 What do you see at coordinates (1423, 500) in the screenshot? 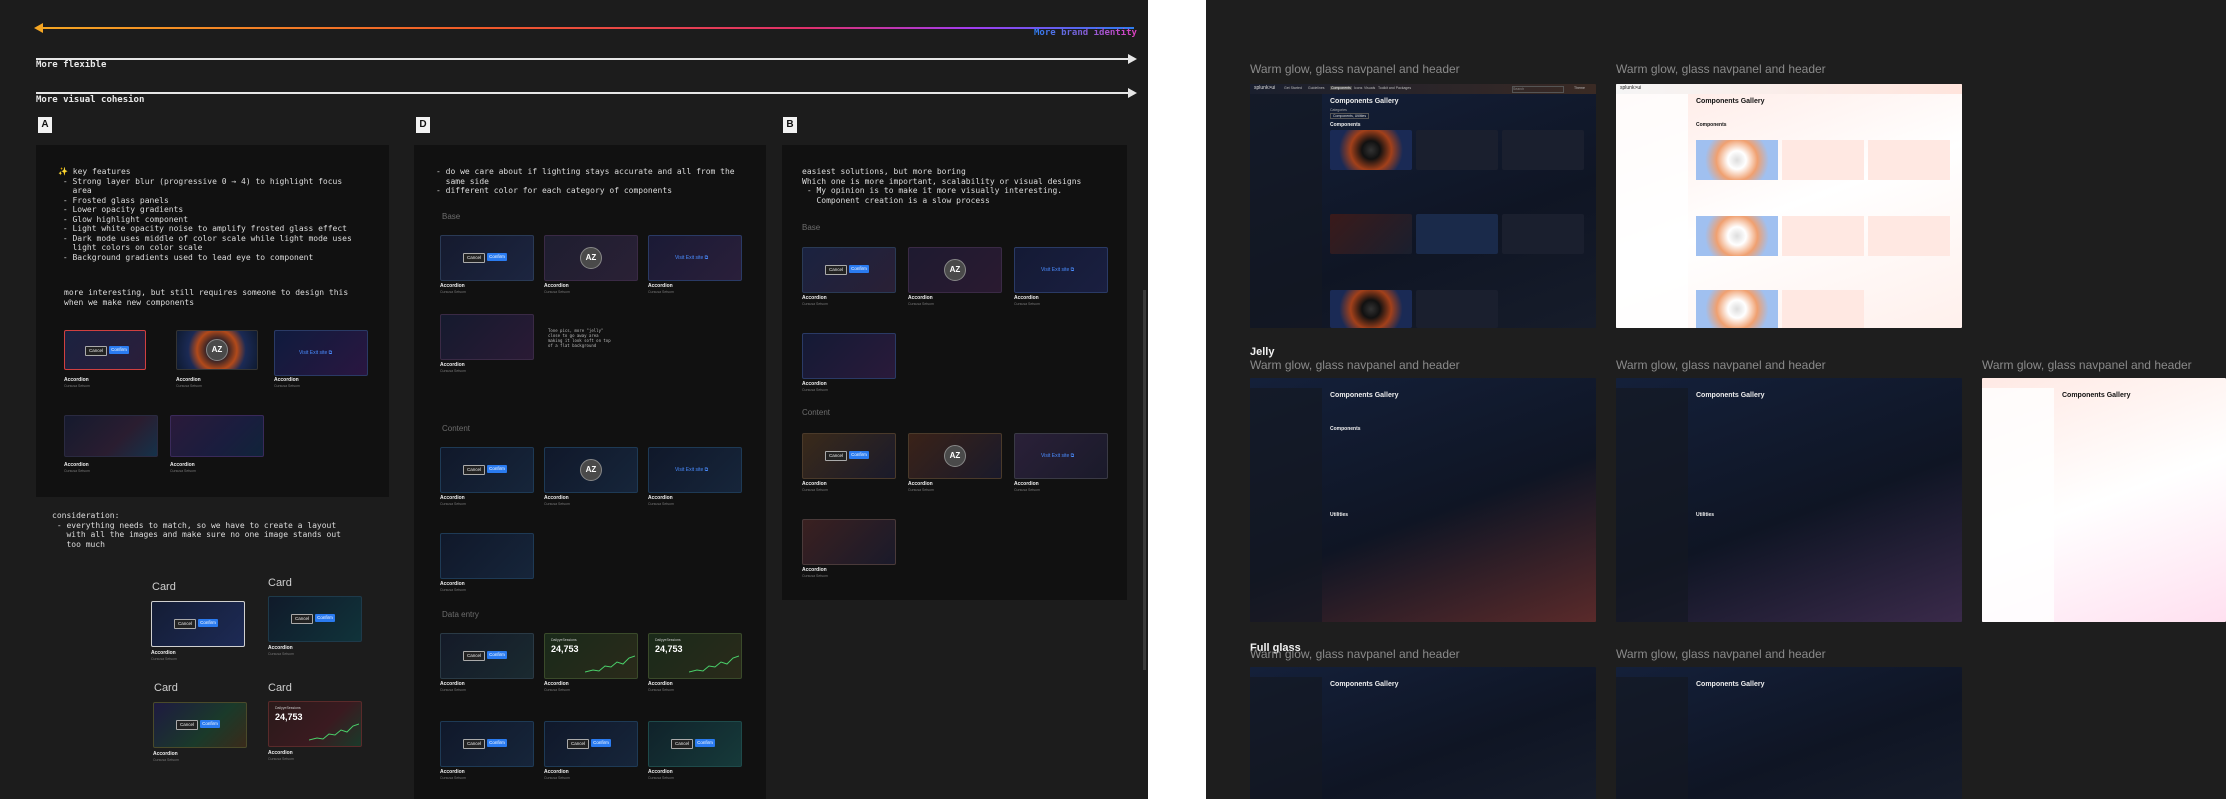
I see `app-screenshot: Components Gallery Components Utilities` at bounding box center [1423, 500].